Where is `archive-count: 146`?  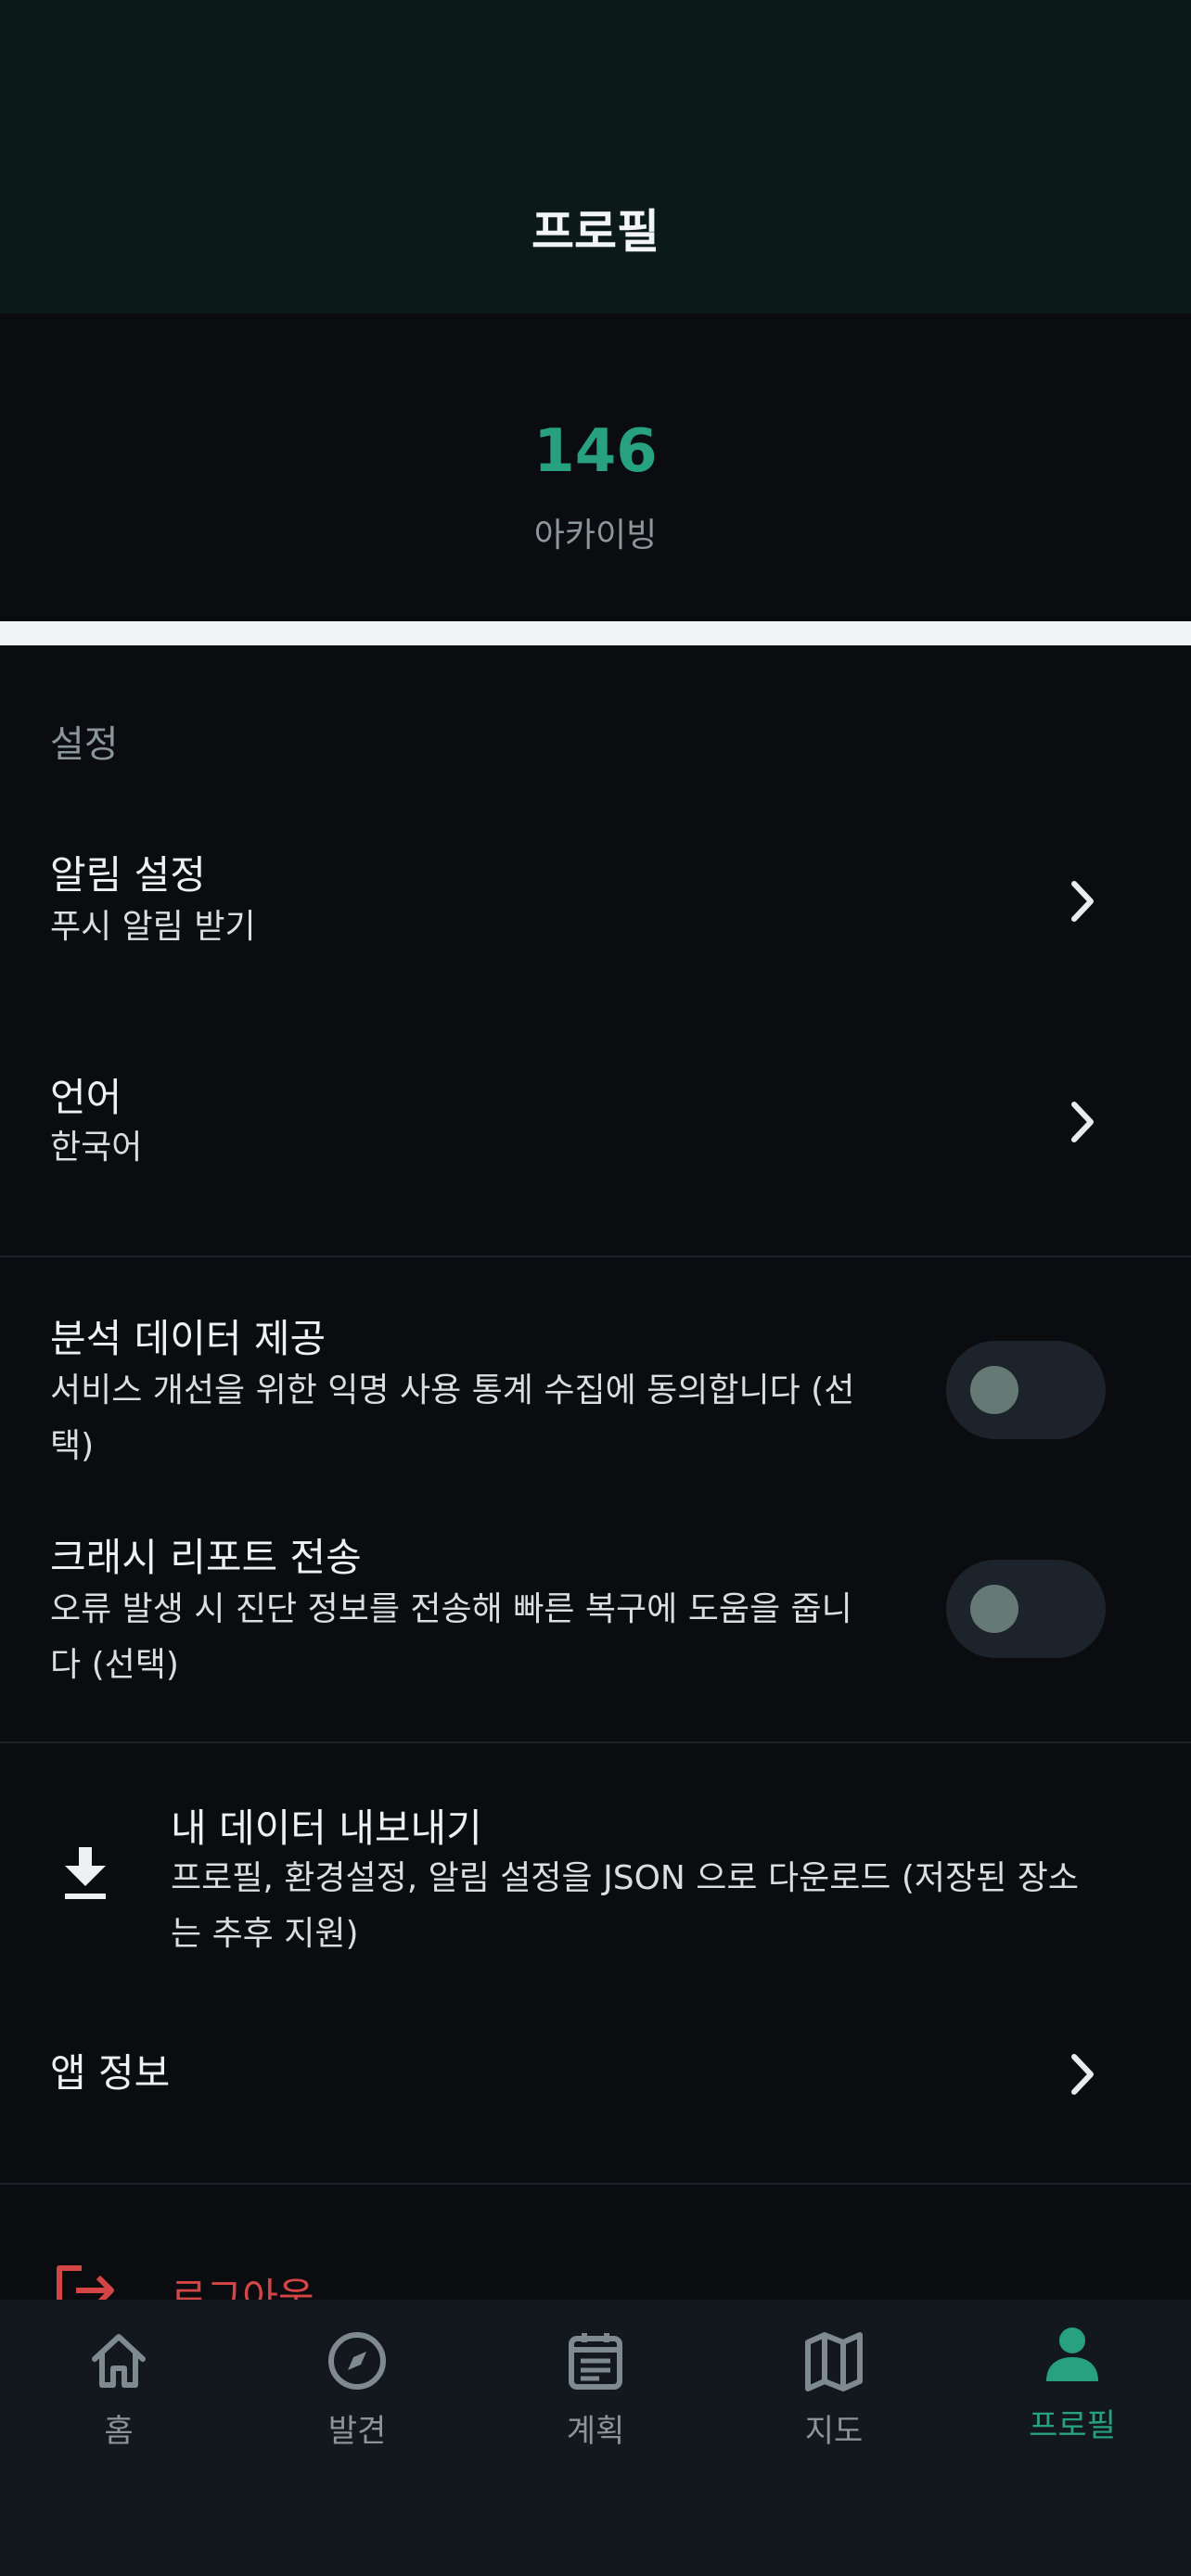 archive-count: 146 is located at coordinates (595, 452).